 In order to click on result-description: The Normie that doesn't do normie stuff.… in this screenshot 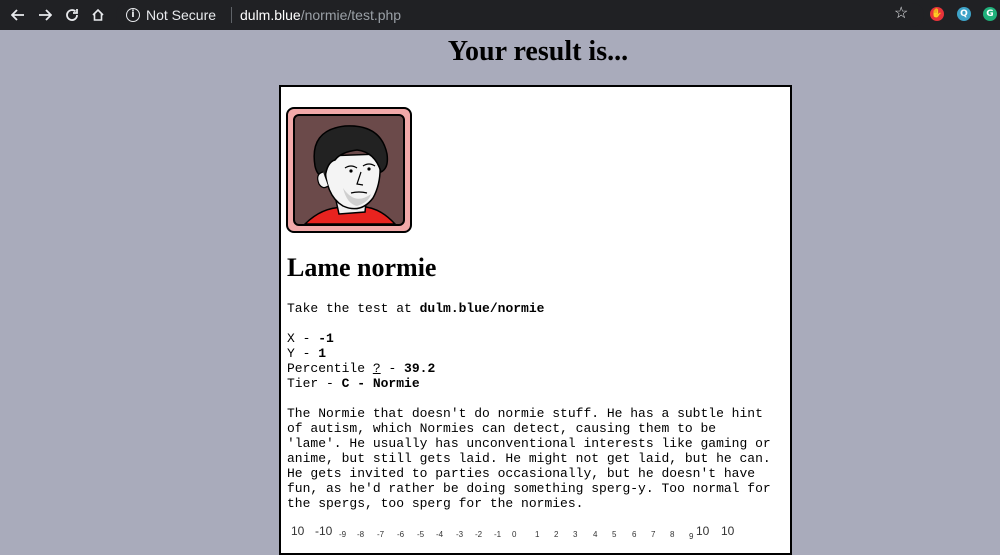, I will do `click(529, 458)`.